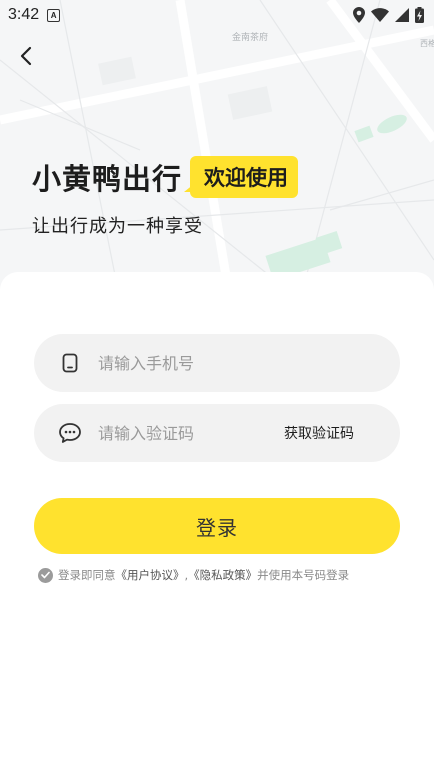  I want to click on signal-icon, so click(402, 15).